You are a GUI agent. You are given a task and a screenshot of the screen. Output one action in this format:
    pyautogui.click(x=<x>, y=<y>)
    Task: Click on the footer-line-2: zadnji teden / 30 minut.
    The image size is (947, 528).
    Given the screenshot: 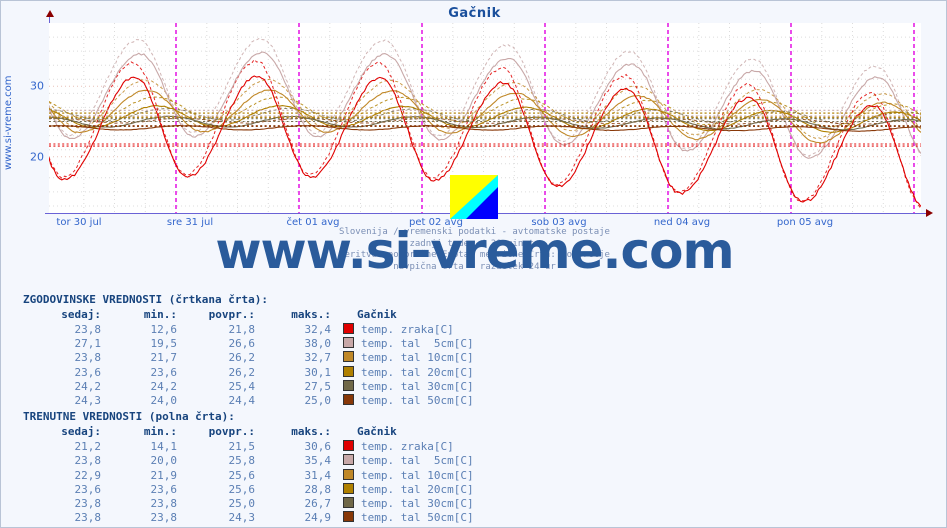 What is the action you would take?
    pyautogui.click(x=474, y=243)
    